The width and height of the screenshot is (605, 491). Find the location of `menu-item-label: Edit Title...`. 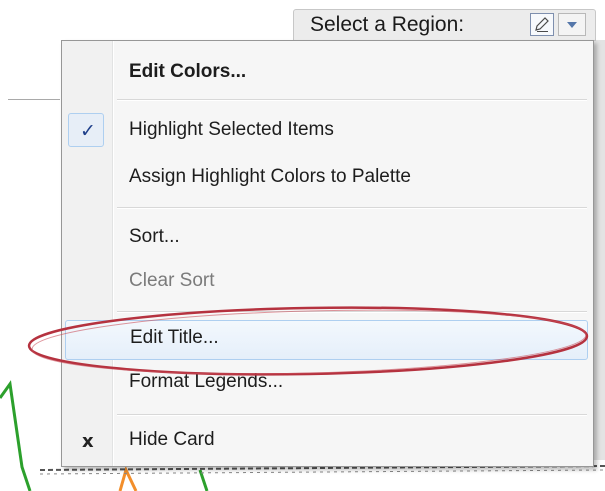

menu-item-label: Edit Title... is located at coordinates (174, 337).